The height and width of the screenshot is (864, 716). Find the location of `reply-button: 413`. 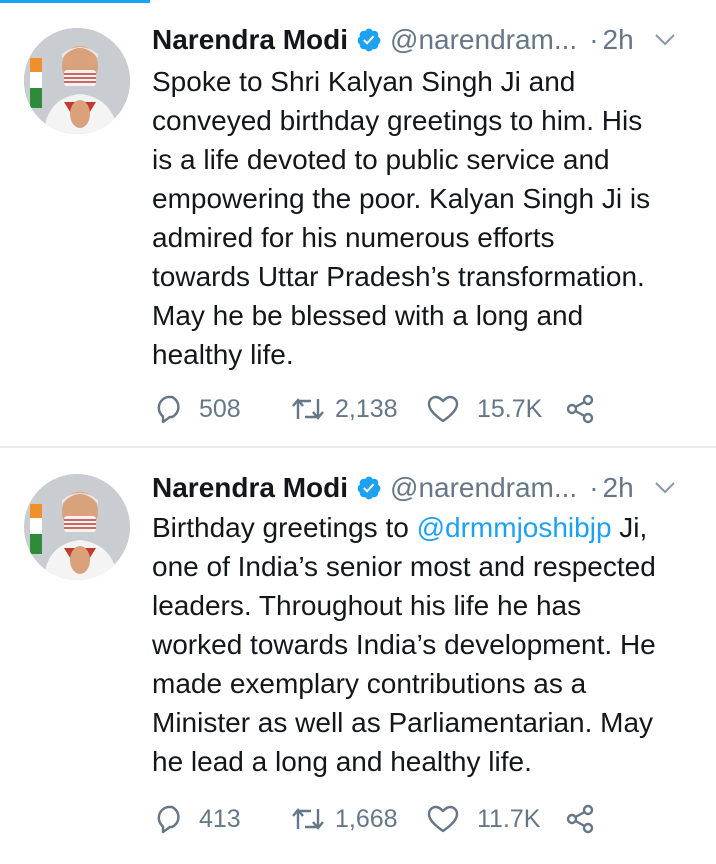

reply-button: 413 is located at coordinates (208, 819).